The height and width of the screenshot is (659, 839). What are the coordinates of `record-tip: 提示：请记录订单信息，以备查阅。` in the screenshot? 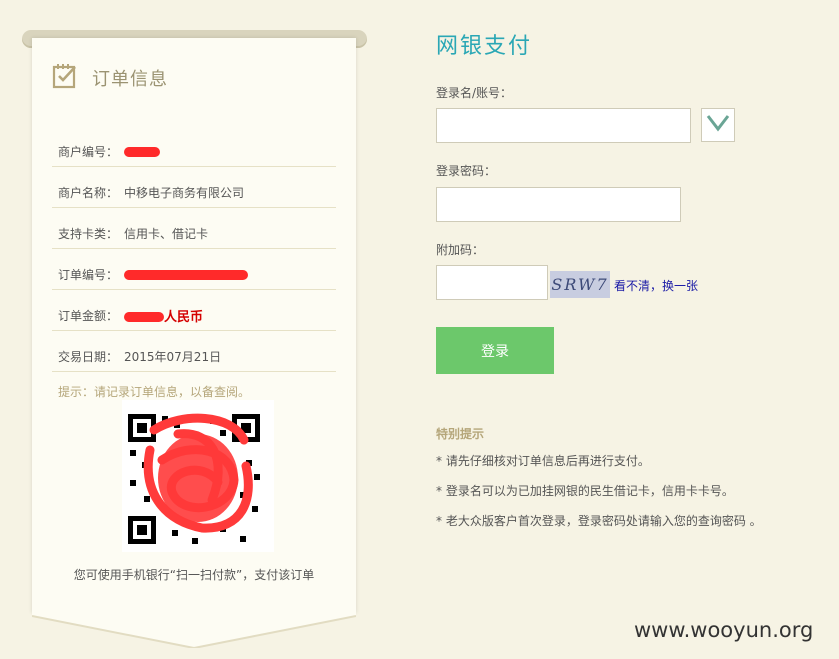 It's located at (154, 392).